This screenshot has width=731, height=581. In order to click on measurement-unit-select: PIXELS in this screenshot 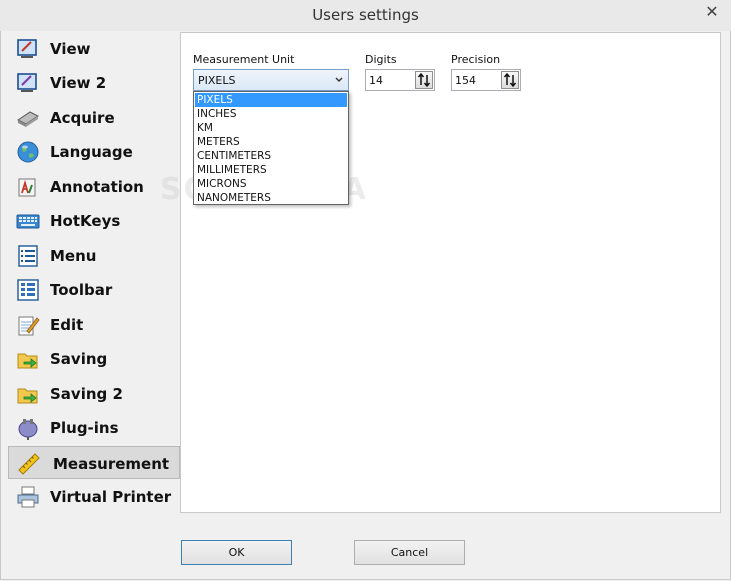, I will do `click(271, 80)`.